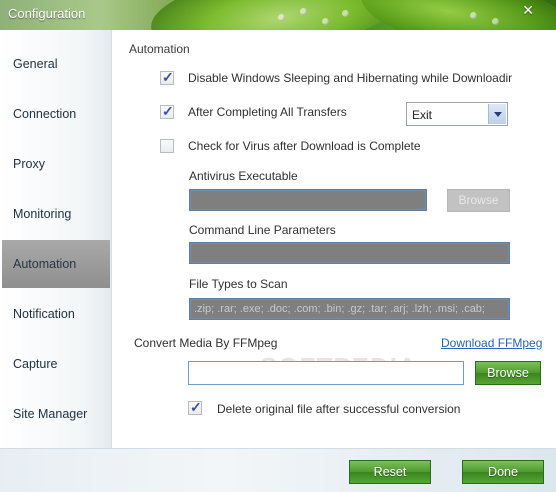 The image size is (556, 492). What do you see at coordinates (56, 264) in the screenshot?
I see `sidebar-item-automation: Automation` at bounding box center [56, 264].